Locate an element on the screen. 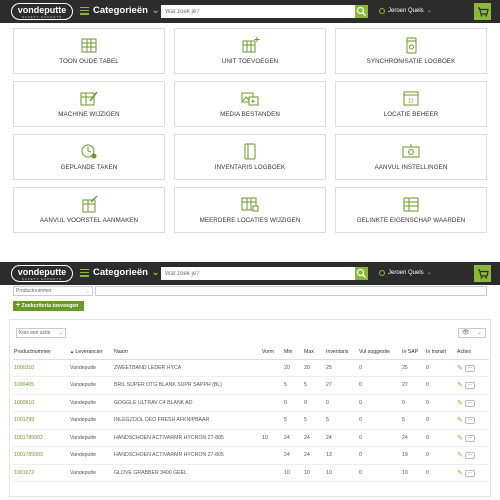  col-leverancier: ▲ Leverancier is located at coordinates (91, 352).